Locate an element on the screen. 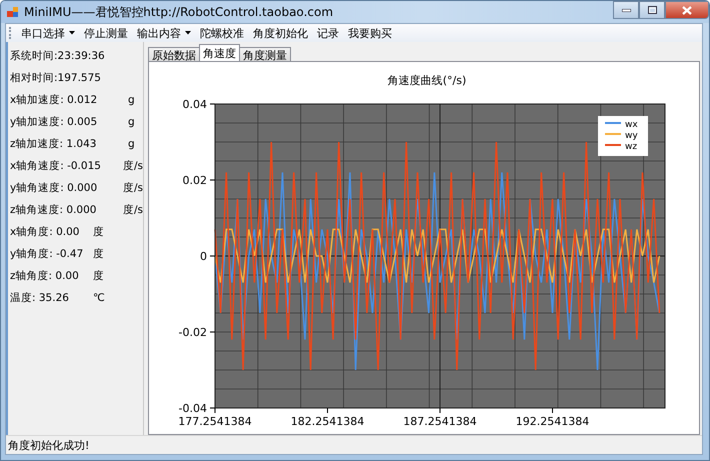 The image size is (710, 461). minimize-button is located at coordinates (626, 10).